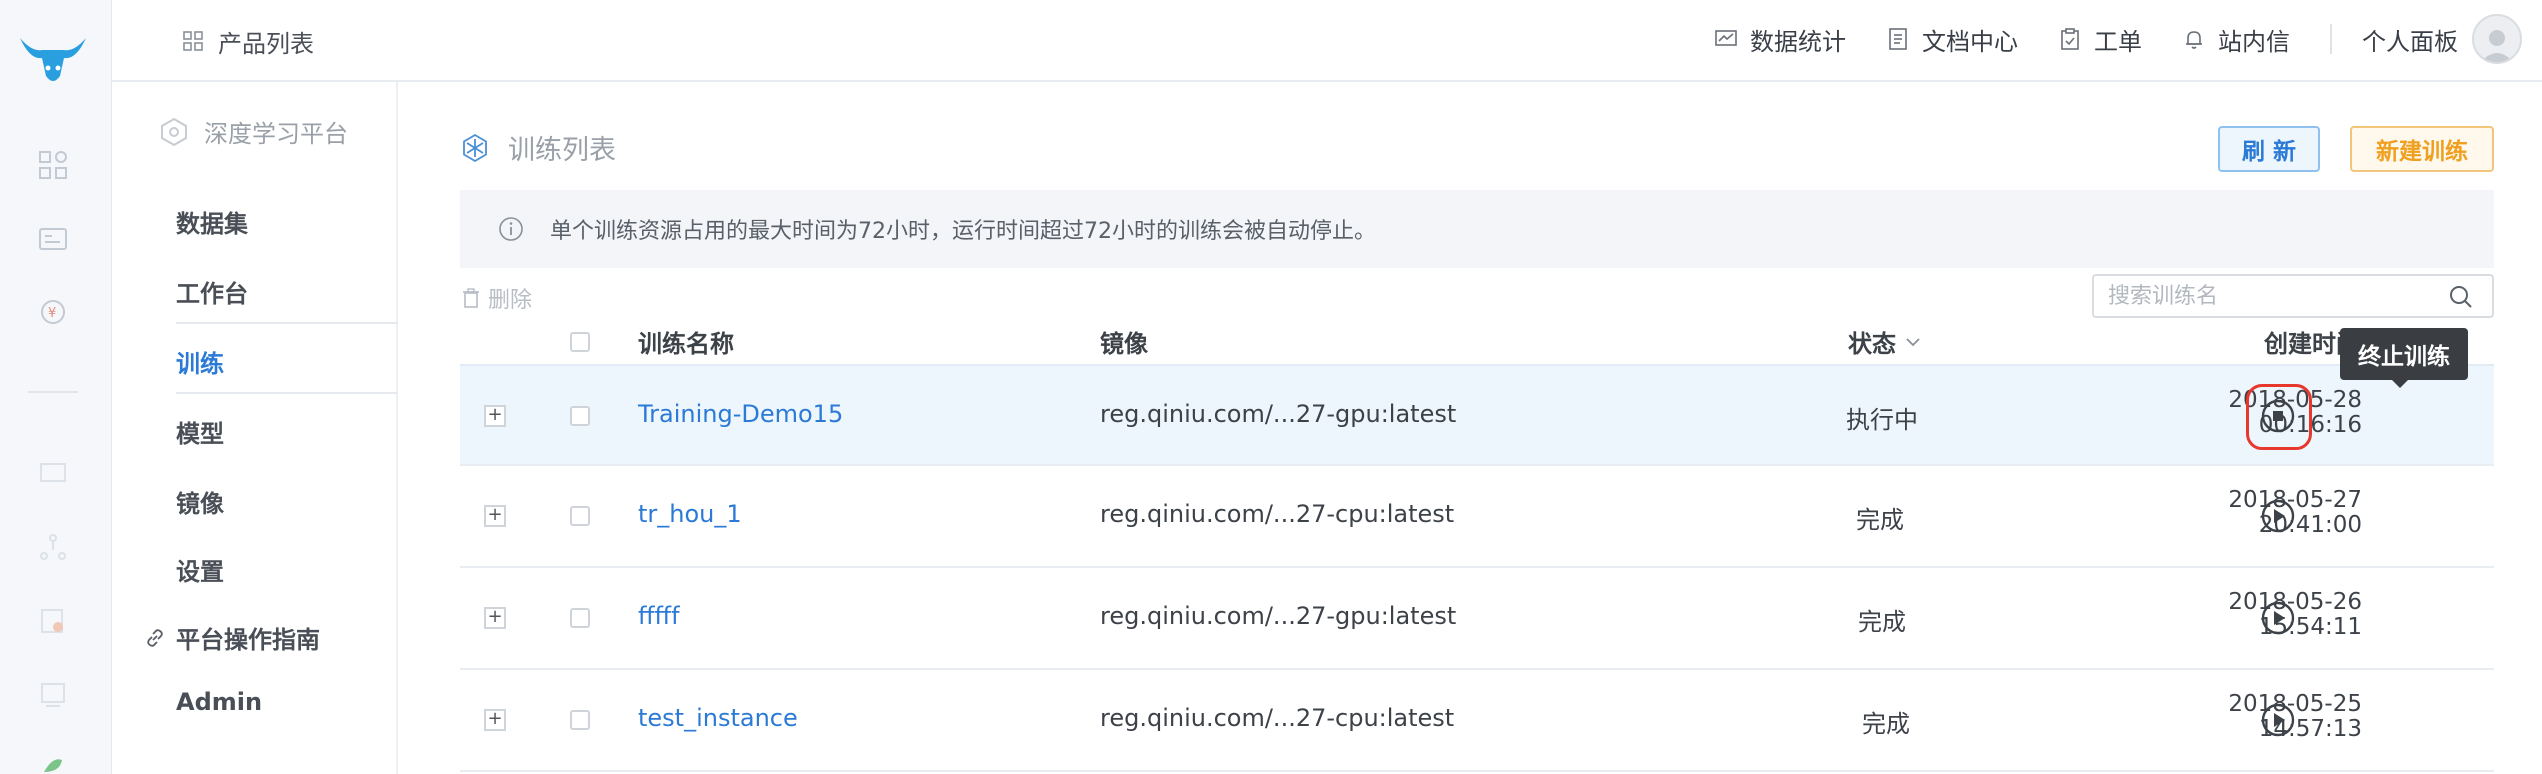  I want to click on nav-statistics: 数据统计, so click(1780, 39).